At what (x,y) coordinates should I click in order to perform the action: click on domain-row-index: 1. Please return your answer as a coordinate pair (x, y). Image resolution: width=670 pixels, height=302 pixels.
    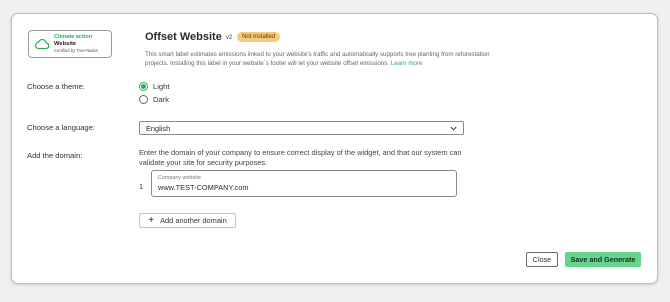
    Looking at the image, I should click on (141, 186).